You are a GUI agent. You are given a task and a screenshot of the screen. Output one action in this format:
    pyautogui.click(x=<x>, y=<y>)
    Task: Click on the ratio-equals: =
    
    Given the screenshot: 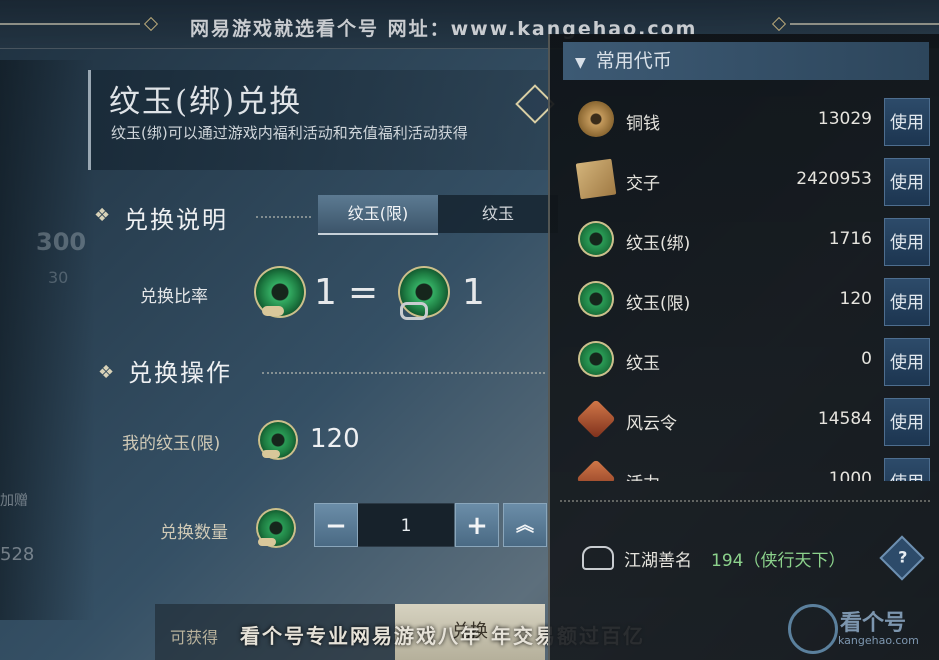 What is the action you would take?
    pyautogui.click(x=363, y=292)
    